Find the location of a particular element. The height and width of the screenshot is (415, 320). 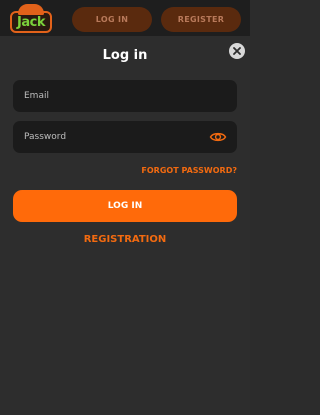

modal-title: Log in is located at coordinates (125, 55).